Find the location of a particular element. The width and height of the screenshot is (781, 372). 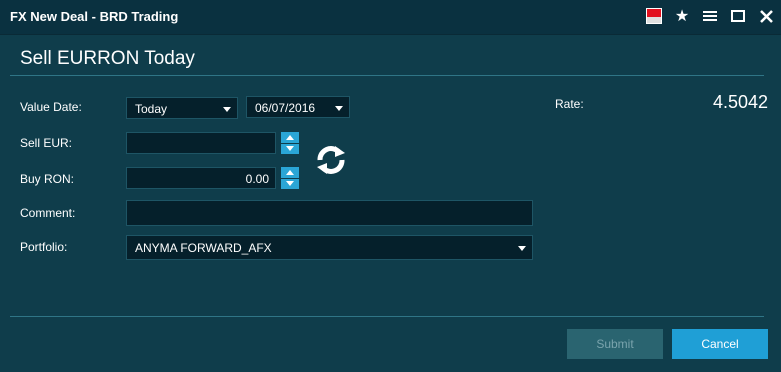

value-date-tenor-text: Today is located at coordinates (151, 109).